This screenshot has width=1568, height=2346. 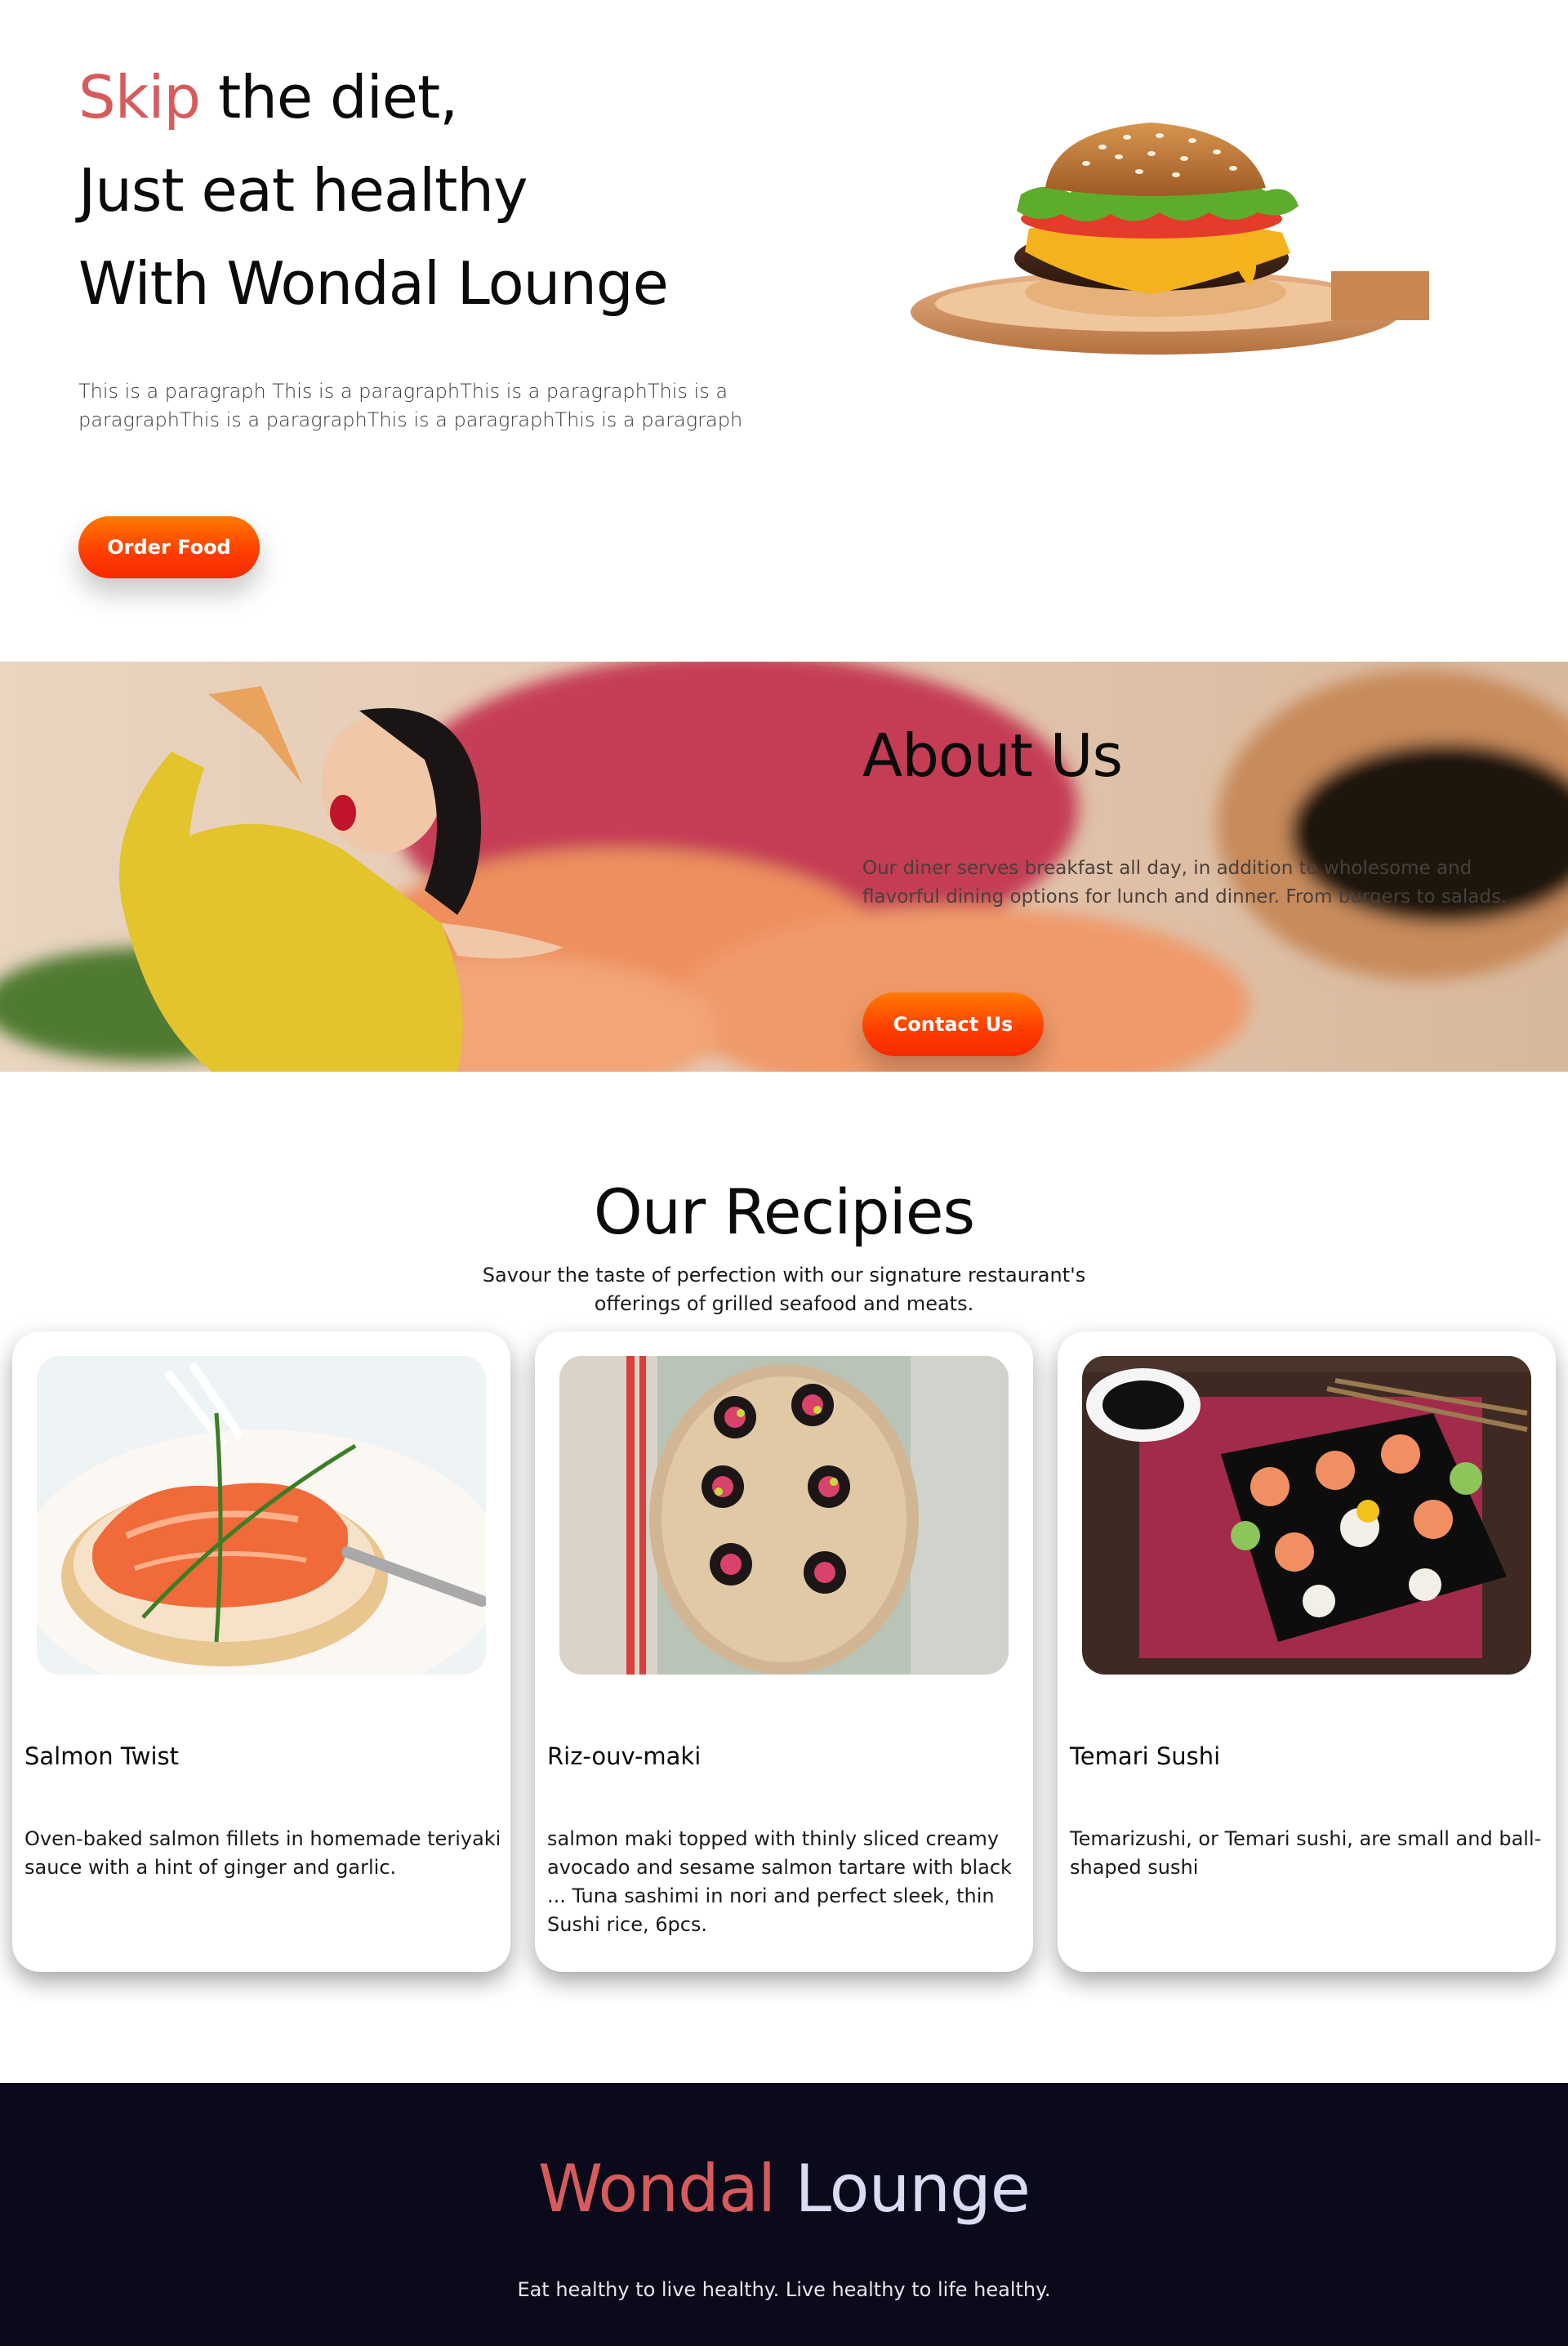 What do you see at coordinates (169, 547) in the screenshot?
I see `order-food-button: Order Food` at bounding box center [169, 547].